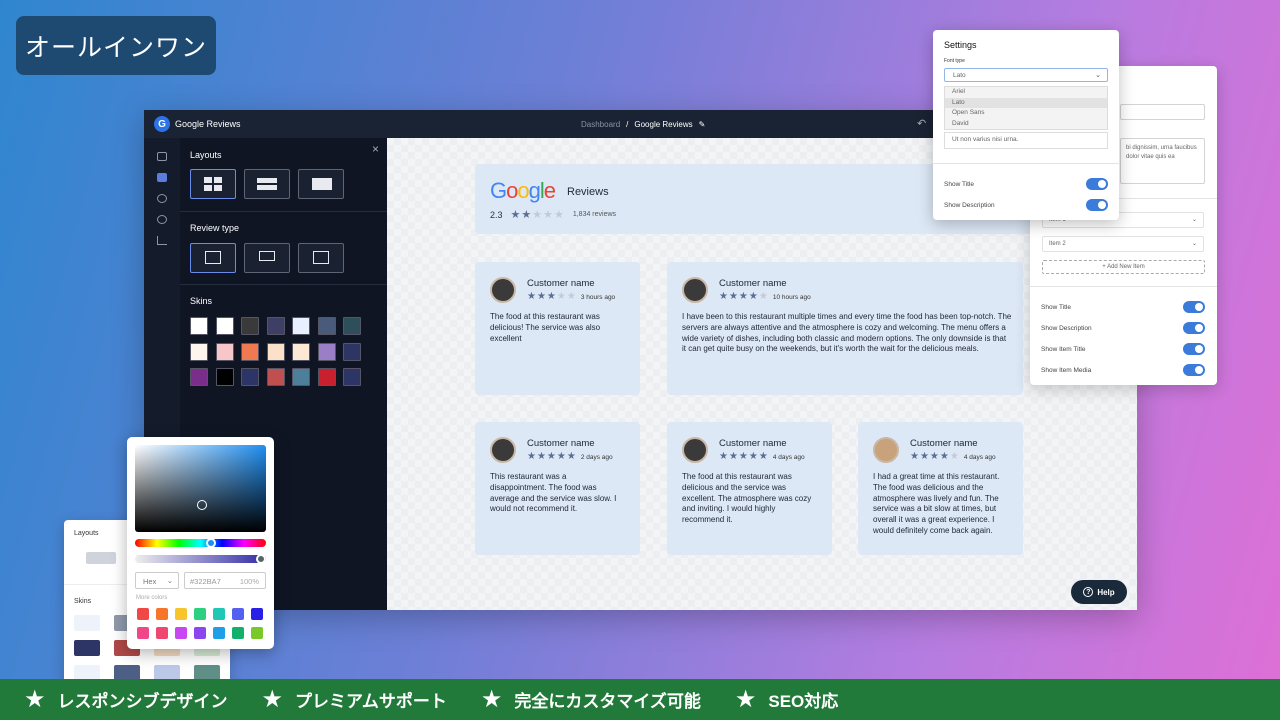 The image size is (1280, 720). I want to click on hex-input: #322BA7 100%, so click(225, 580).